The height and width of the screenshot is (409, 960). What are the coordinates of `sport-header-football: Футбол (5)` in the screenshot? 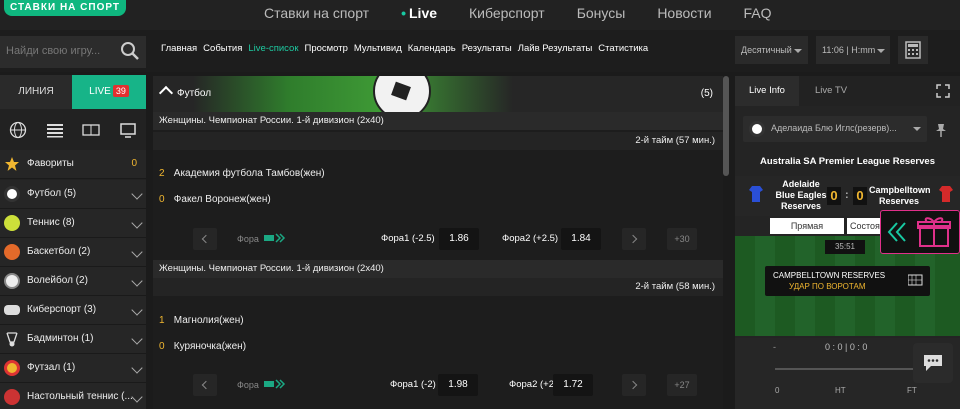 It's located at (438, 94).